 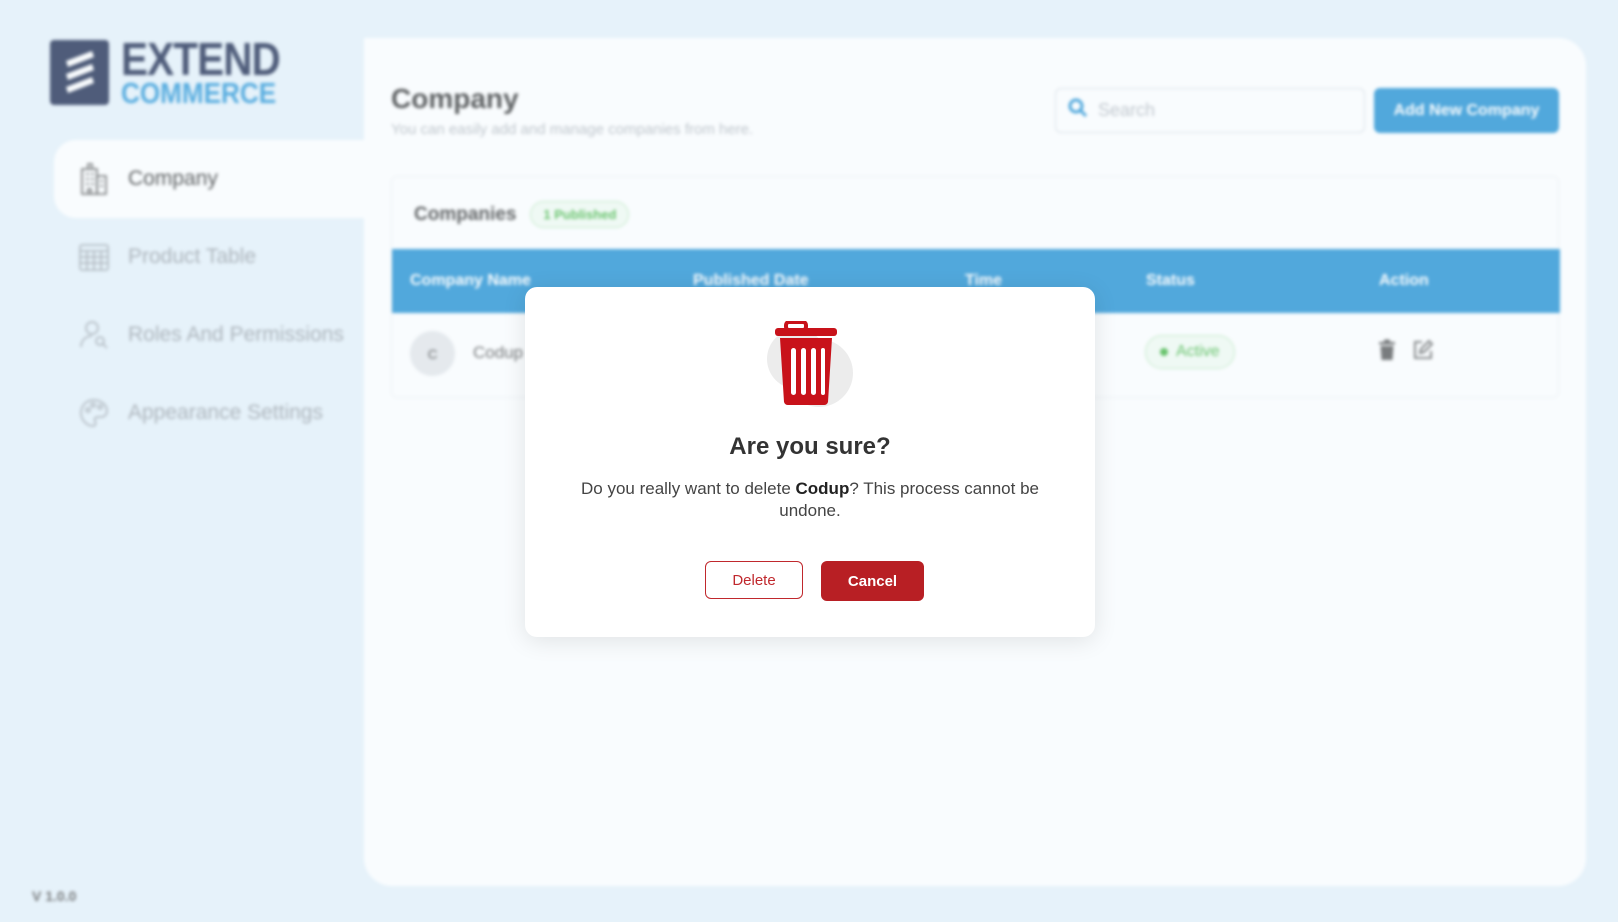 What do you see at coordinates (810, 446) in the screenshot?
I see `dialog-title: Are you sure?` at bounding box center [810, 446].